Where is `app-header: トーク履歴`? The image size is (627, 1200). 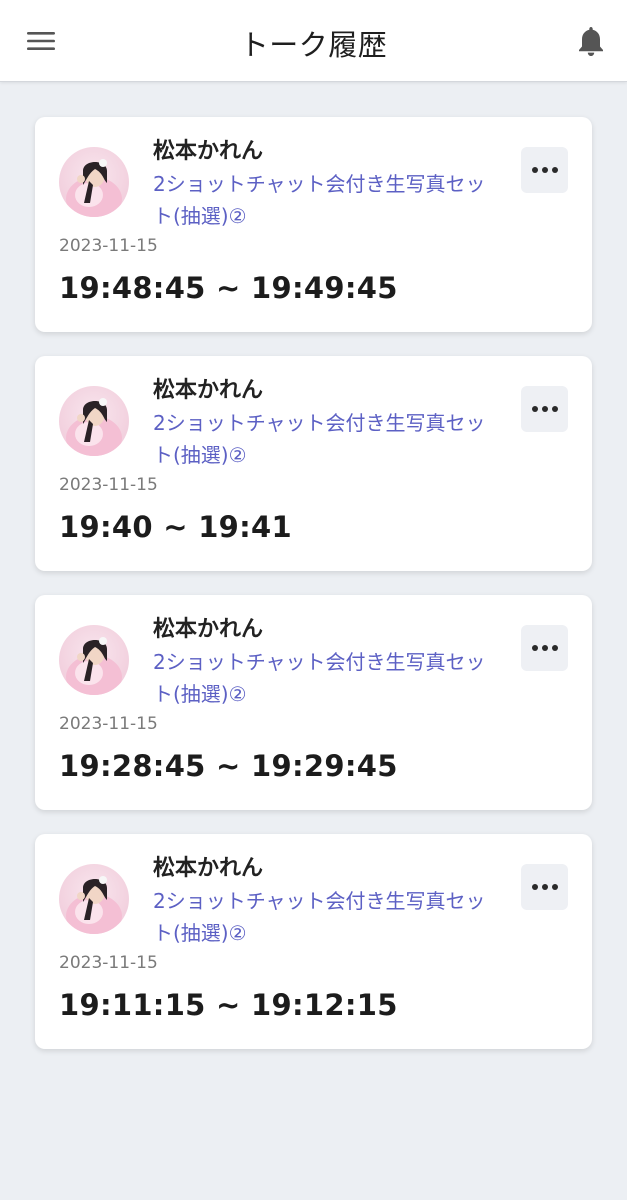
app-header: トーク履歴 is located at coordinates (313, 41).